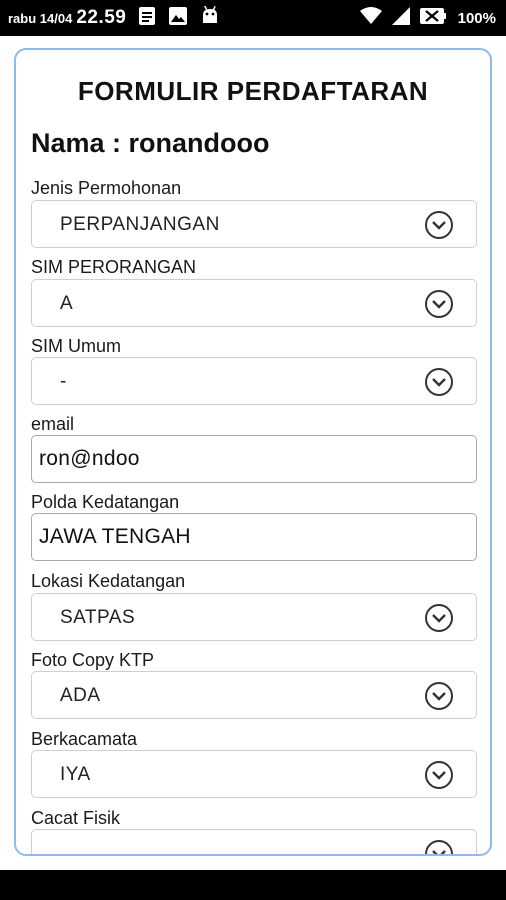 Image resolution: width=506 pixels, height=900 pixels. What do you see at coordinates (76, 346) in the screenshot?
I see `label-sim-umum: SIM Umum` at bounding box center [76, 346].